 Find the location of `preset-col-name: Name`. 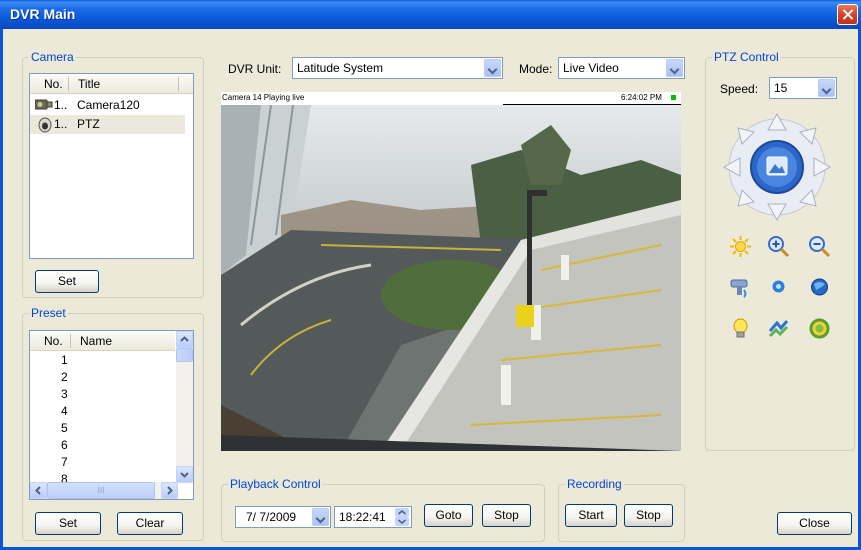

preset-col-name: Name is located at coordinates (96, 341).